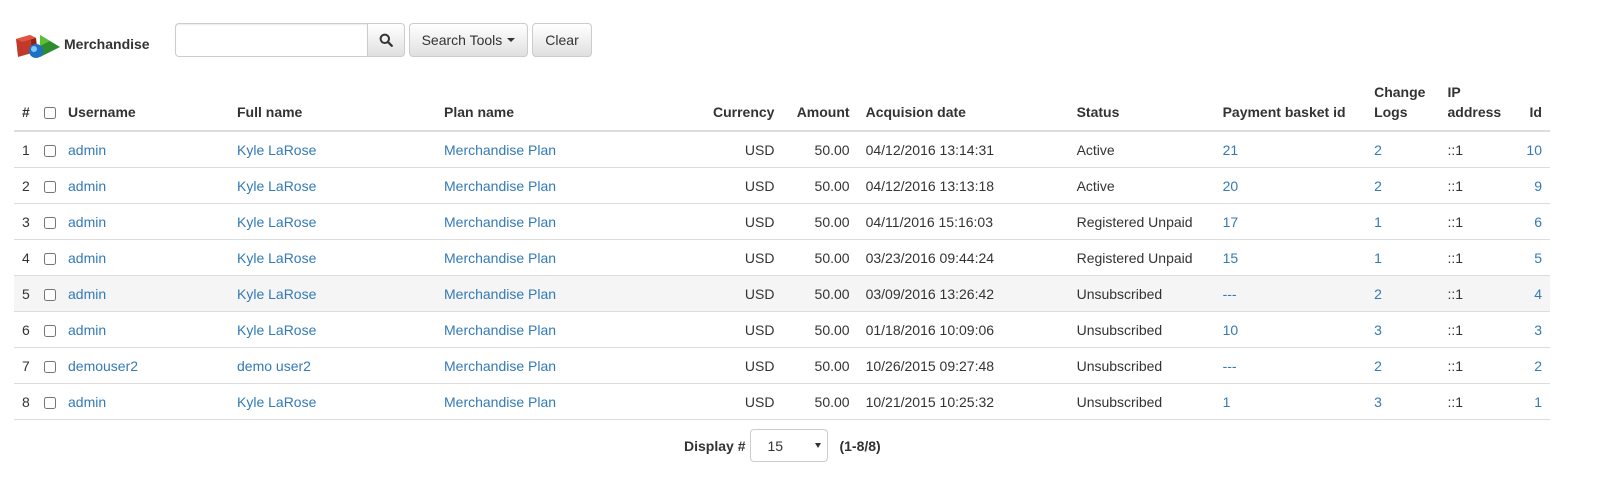 This screenshot has height=480, width=1597. What do you see at coordinates (1538, 330) in the screenshot?
I see `id-link: 3` at bounding box center [1538, 330].